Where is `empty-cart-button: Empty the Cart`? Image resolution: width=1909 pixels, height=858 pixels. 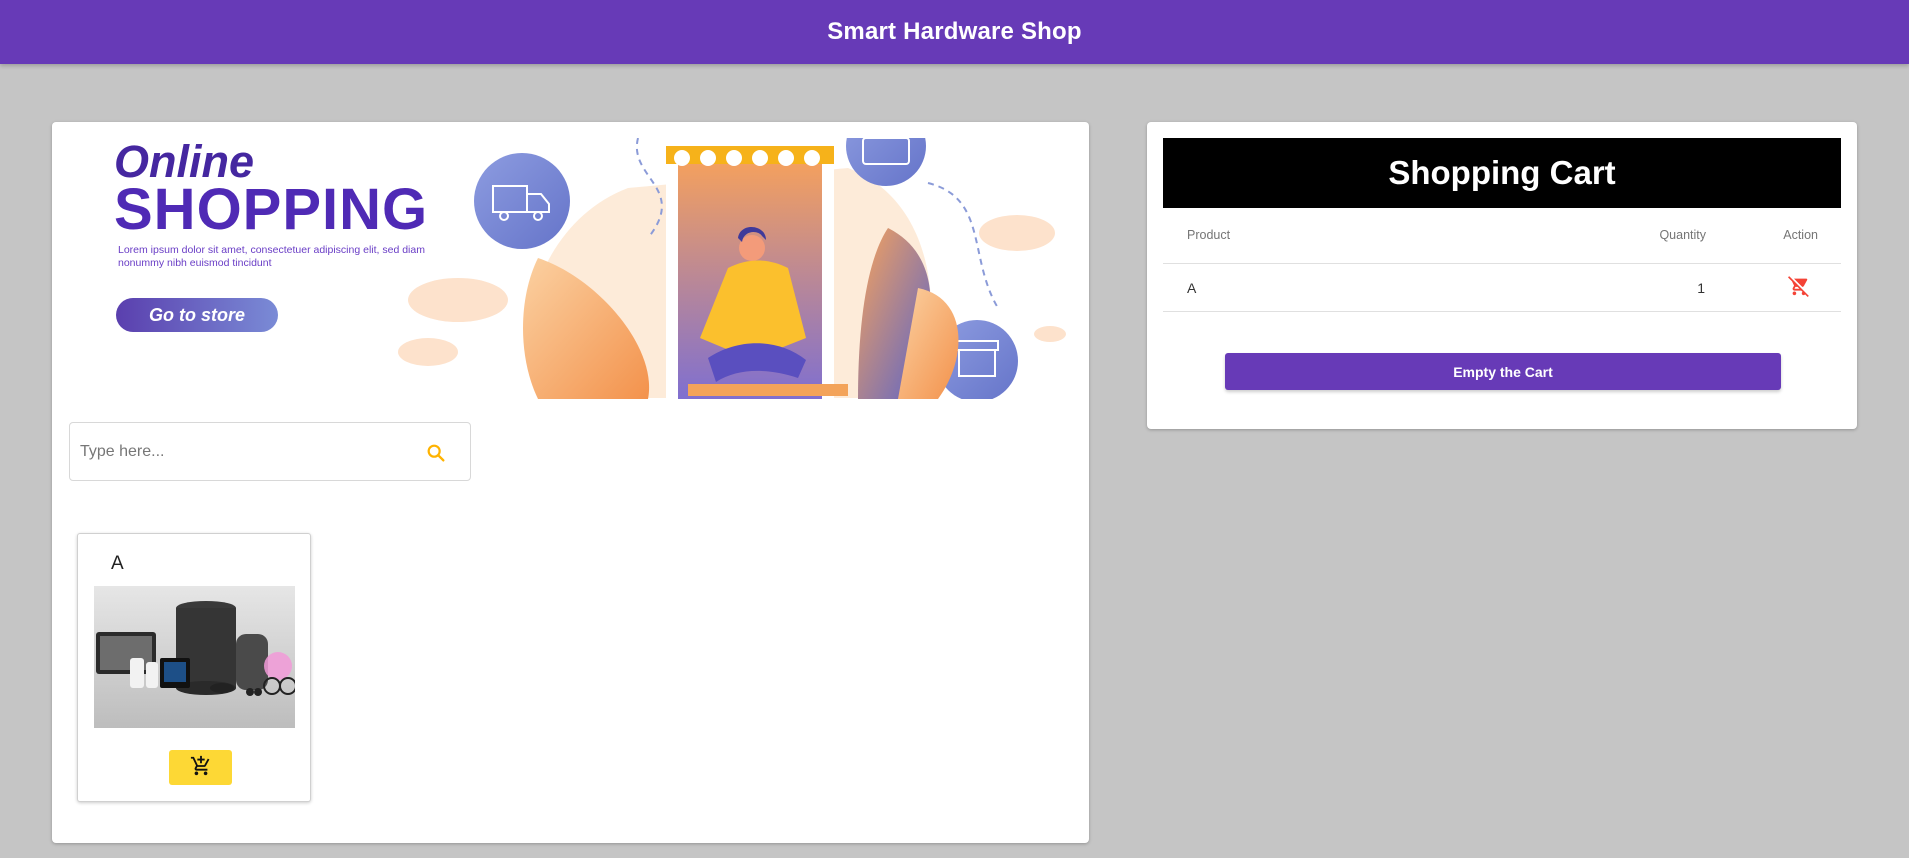 empty-cart-button: Empty the Cart is located at coordinates (1503, 371).